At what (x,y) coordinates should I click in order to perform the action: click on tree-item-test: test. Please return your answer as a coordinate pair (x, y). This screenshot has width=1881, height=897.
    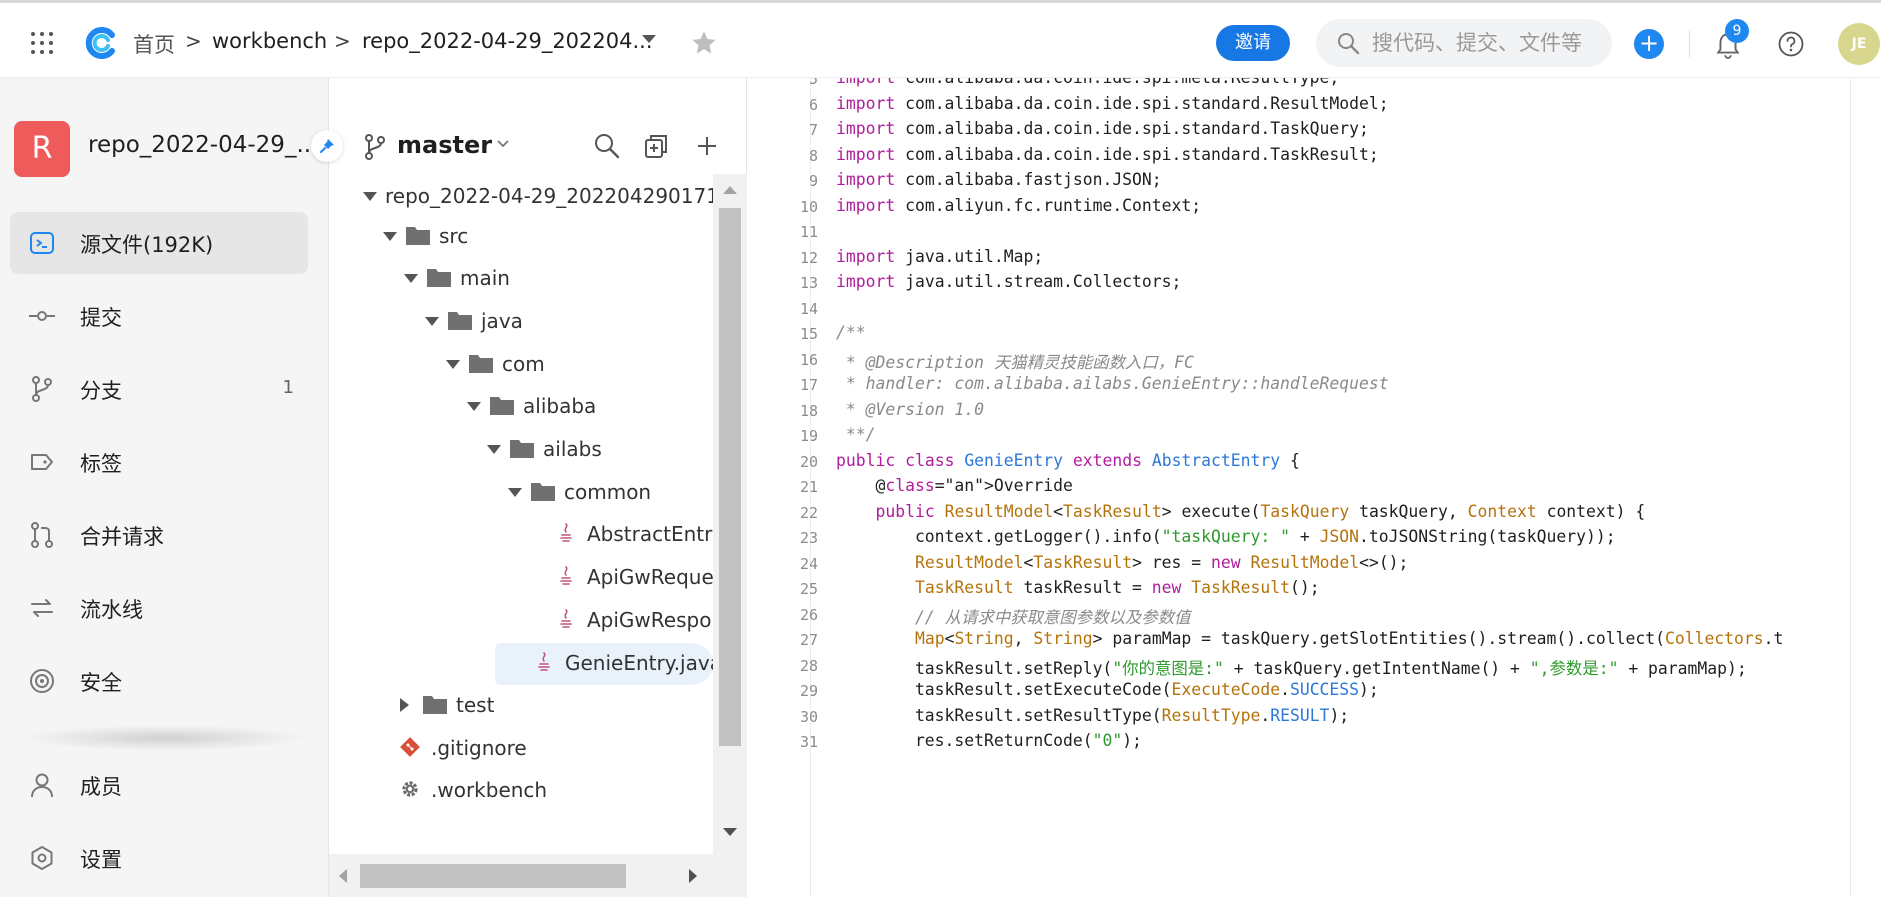
    Looking at the image, I should click on (555, 707).